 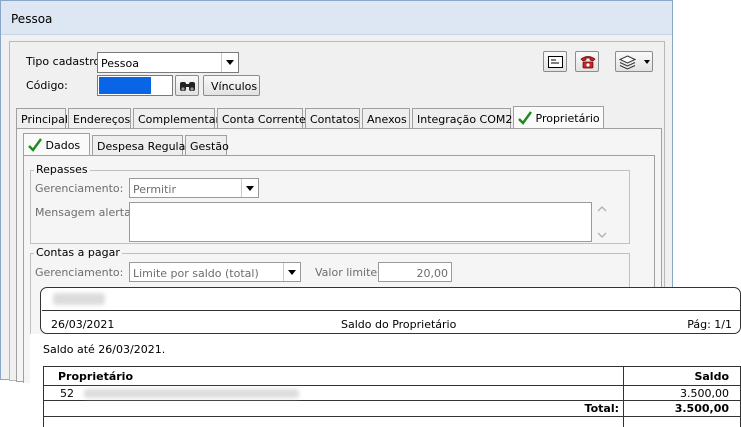 I want to click on report-date: 26/03/2021, so click(x=82, y=324).